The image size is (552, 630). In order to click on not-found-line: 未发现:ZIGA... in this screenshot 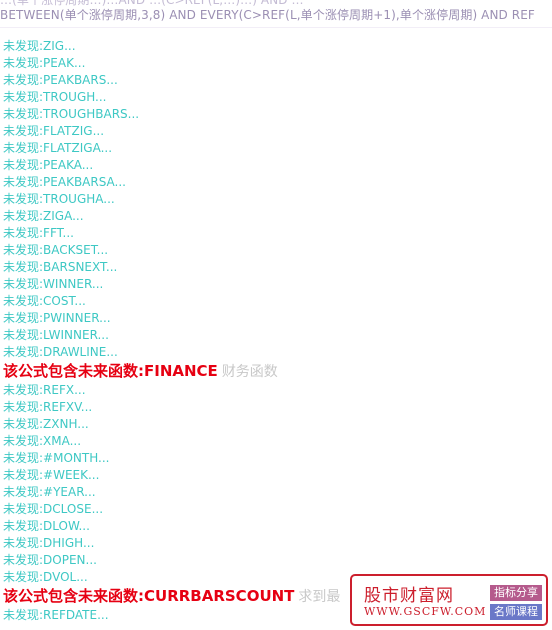, I will do `click(43, 216)`.